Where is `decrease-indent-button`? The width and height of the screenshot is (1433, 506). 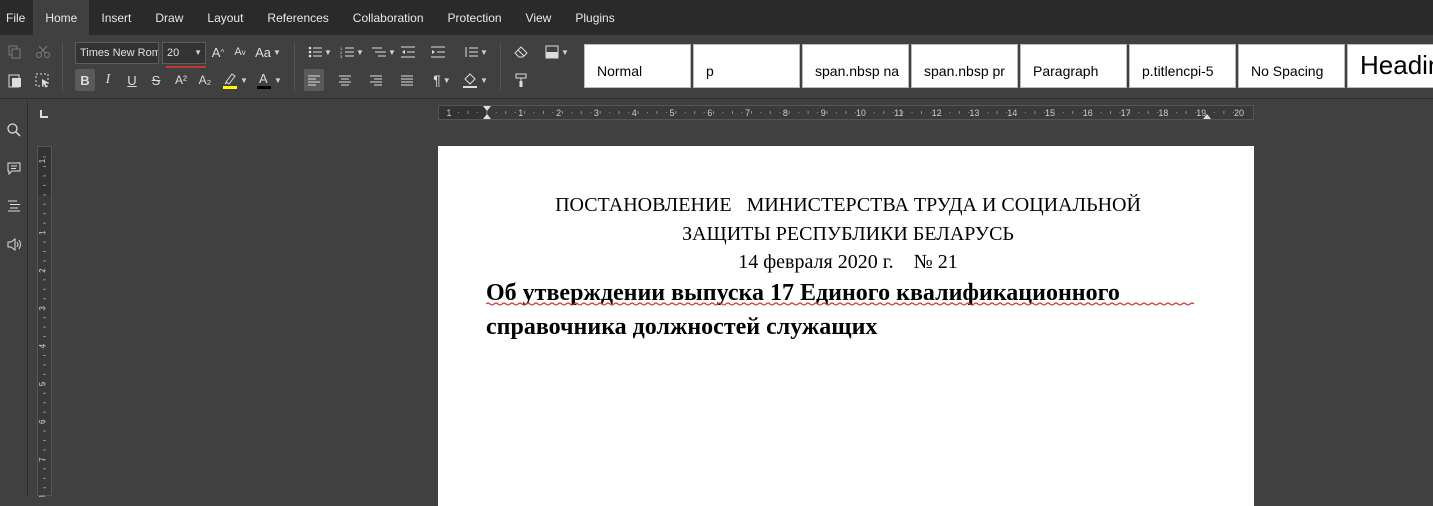 decrease-indent-button is located at coordinates (408, 52).